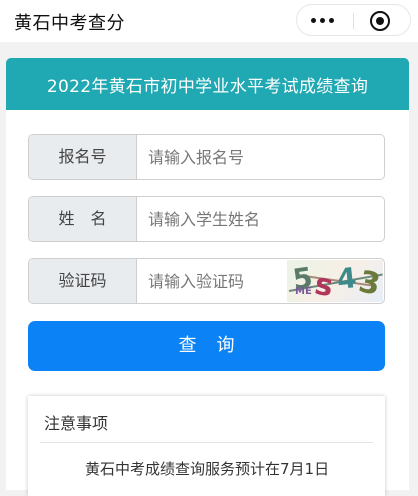 The height and width of the screenshot is (496, 418). What do you see at coordinates (260, 157) in the screenshot?
I see `registration-number-input` at bounding box center [260, 157].